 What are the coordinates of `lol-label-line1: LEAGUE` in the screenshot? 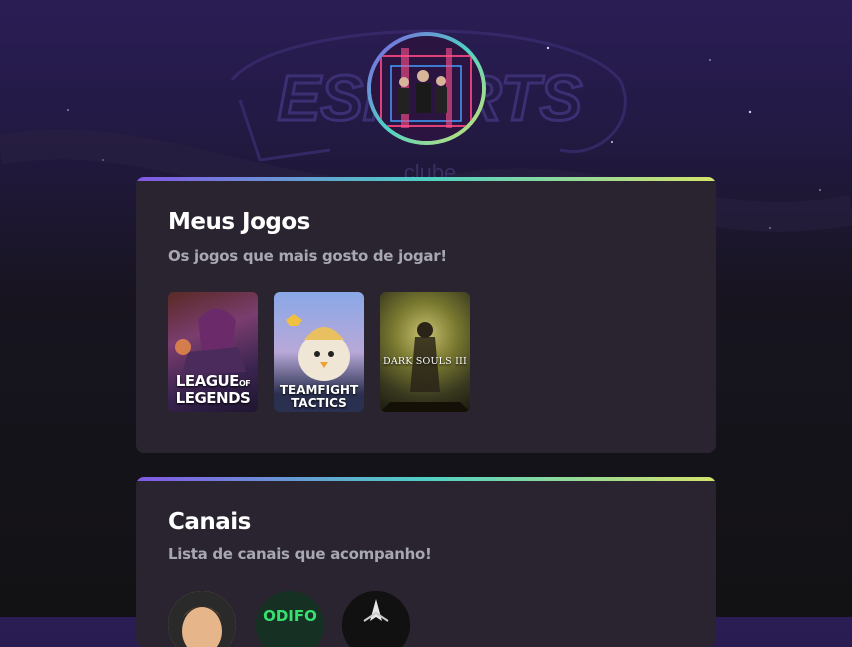 It's located at (207, 381).